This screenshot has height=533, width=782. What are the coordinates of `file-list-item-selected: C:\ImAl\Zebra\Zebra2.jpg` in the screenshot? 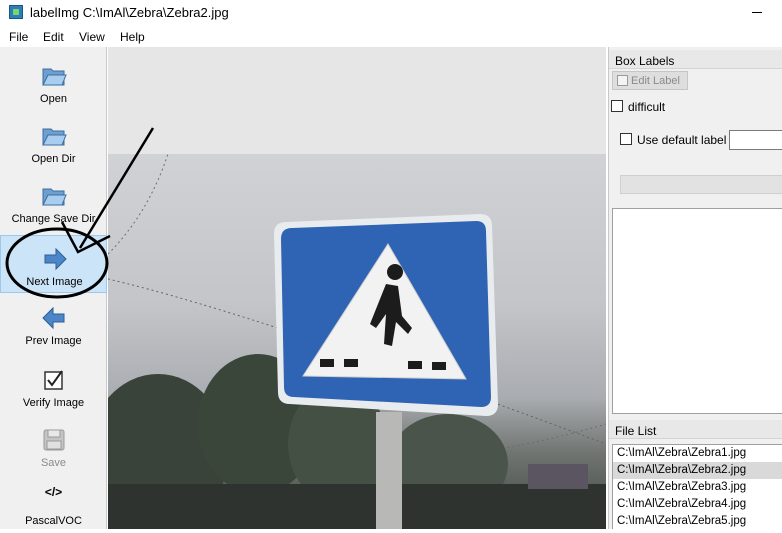 It's located at (697, 470).